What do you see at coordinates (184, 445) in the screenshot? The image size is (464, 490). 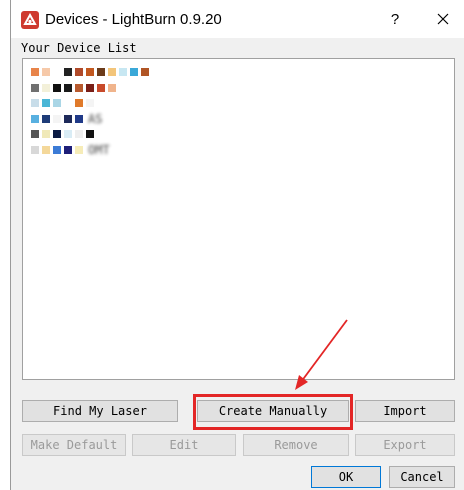 I see `edit-button: Edit` at bounding box center [184, 445].